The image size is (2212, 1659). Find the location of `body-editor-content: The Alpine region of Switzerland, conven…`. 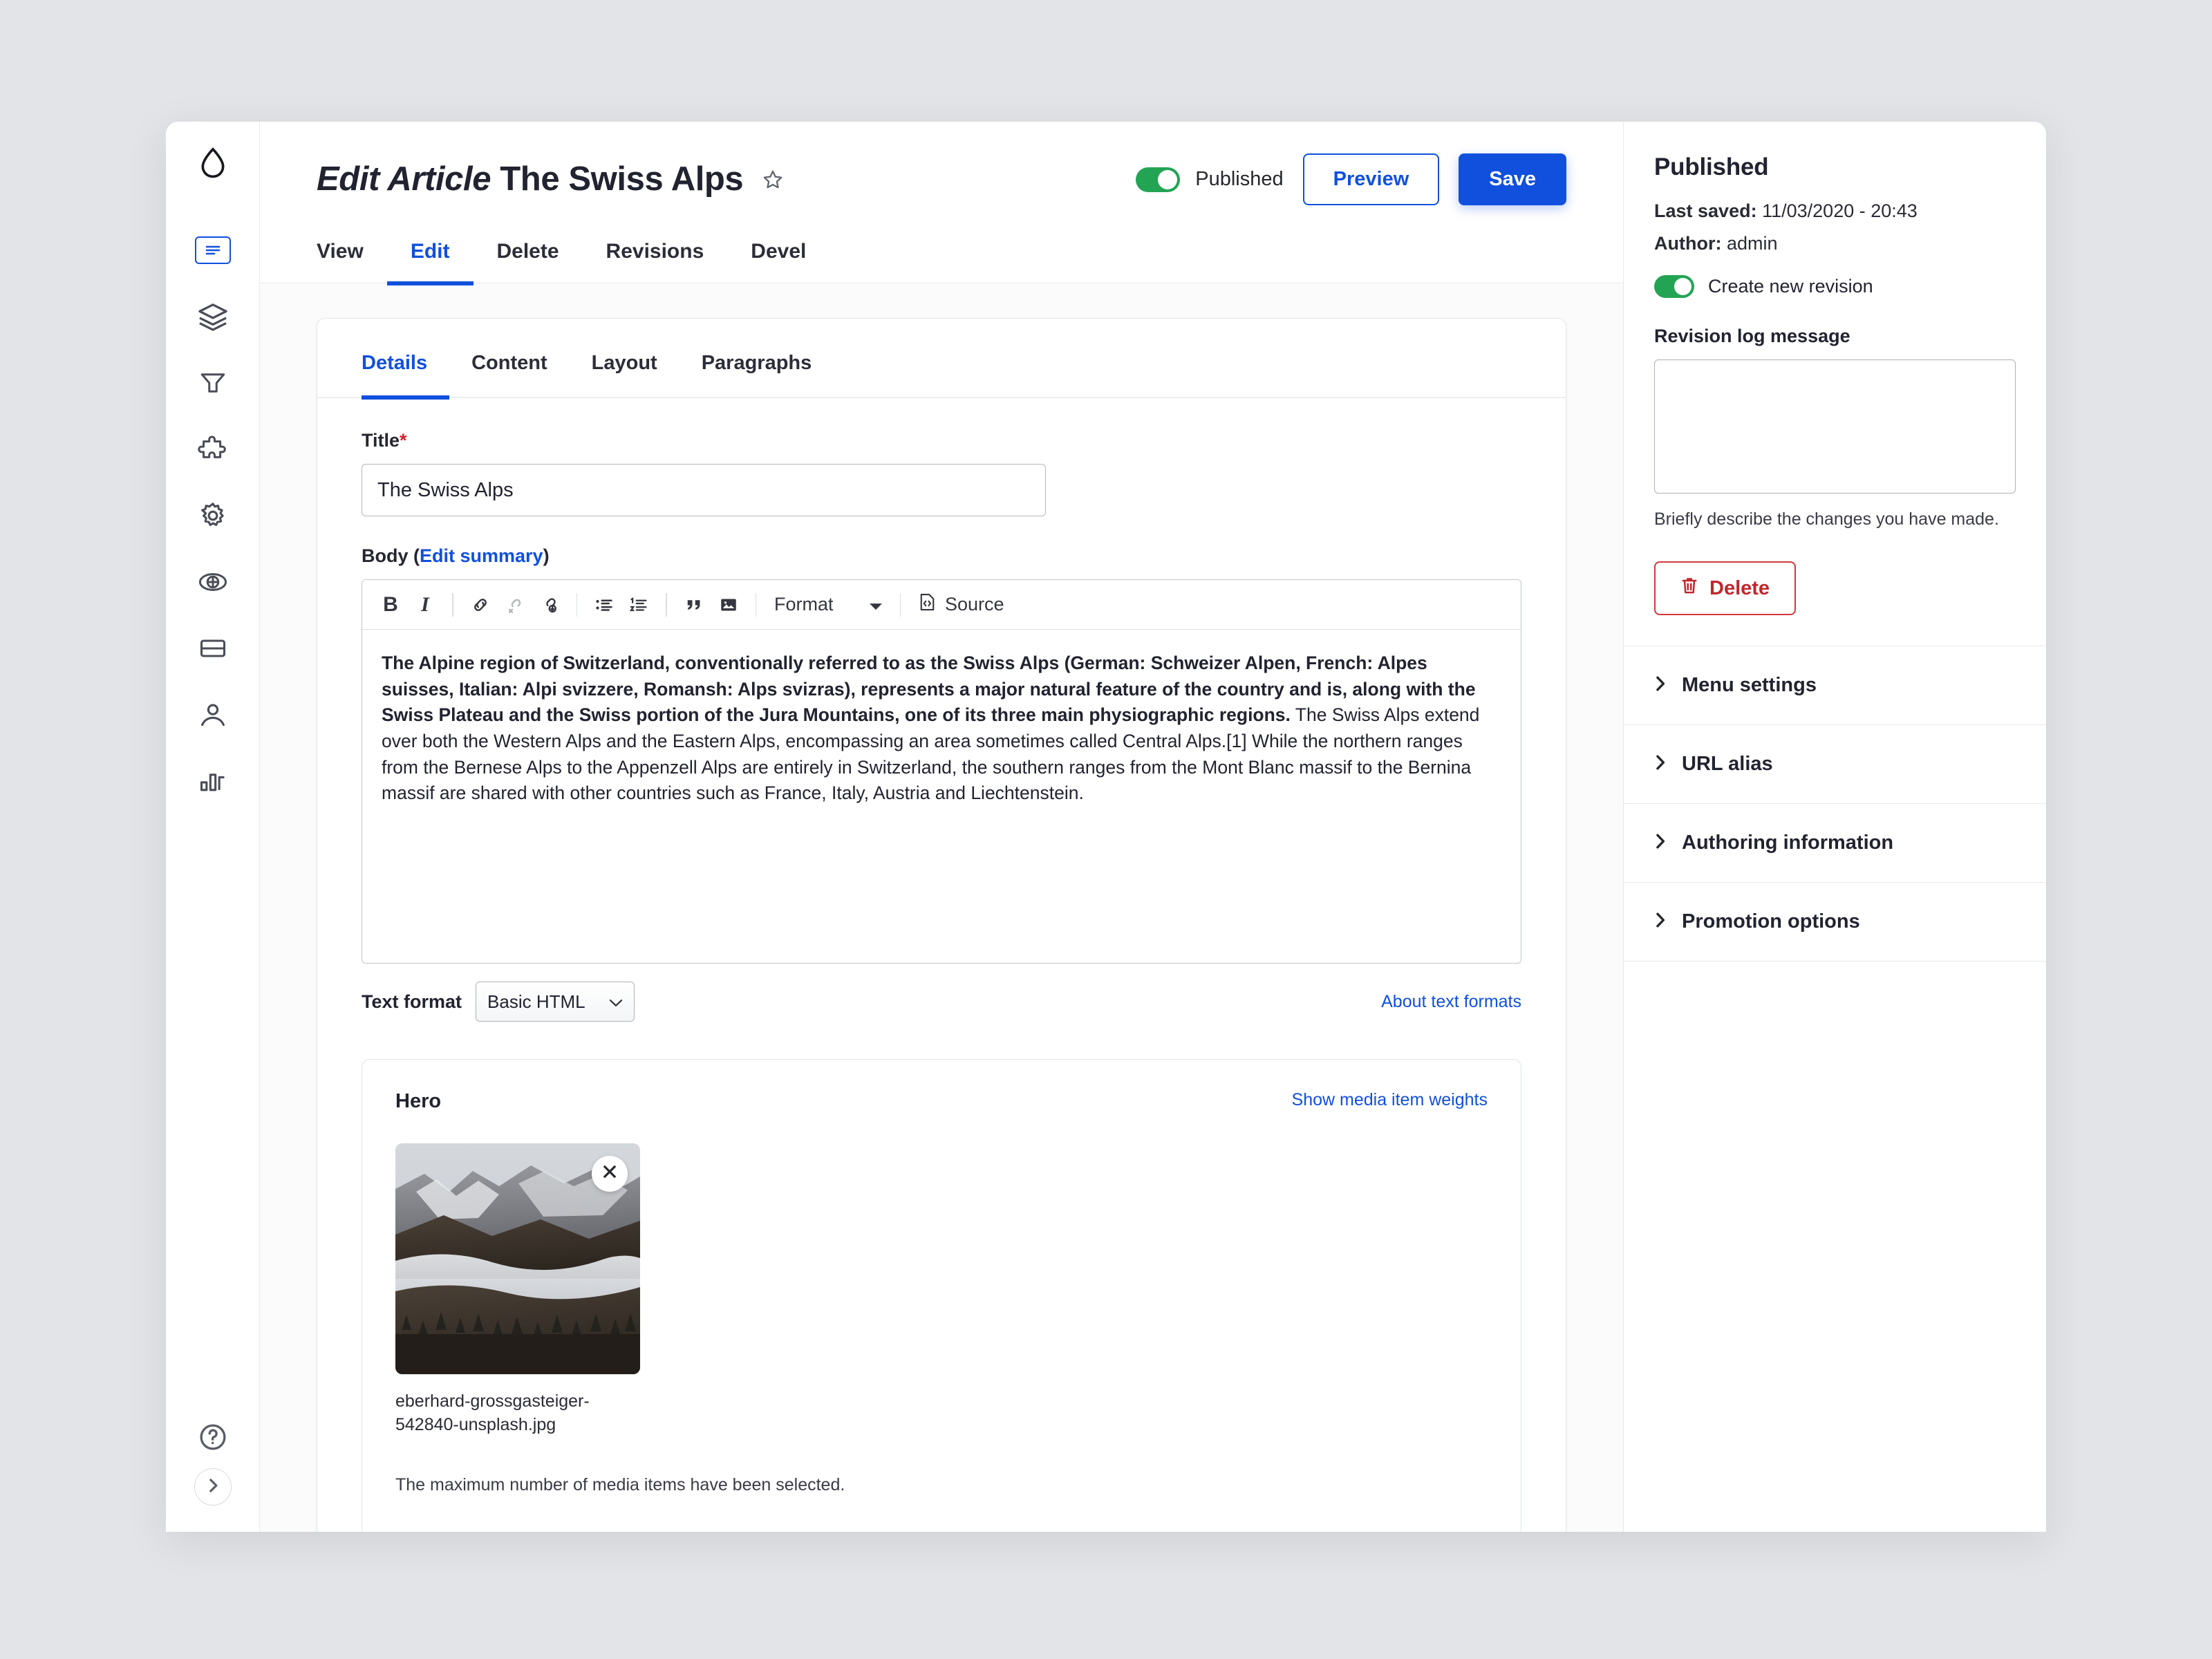

body-editor-content: The Alpine region of Switzerland, conven… is located at coordinates (941, 796).